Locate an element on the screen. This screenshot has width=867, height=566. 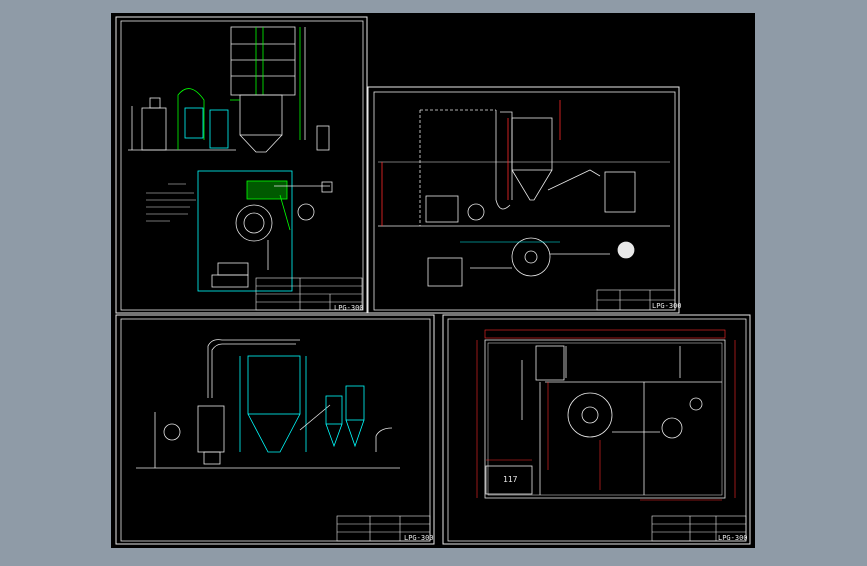
sheet-3-drawing-code: LPG-300 is located at coordinates (419, 538).